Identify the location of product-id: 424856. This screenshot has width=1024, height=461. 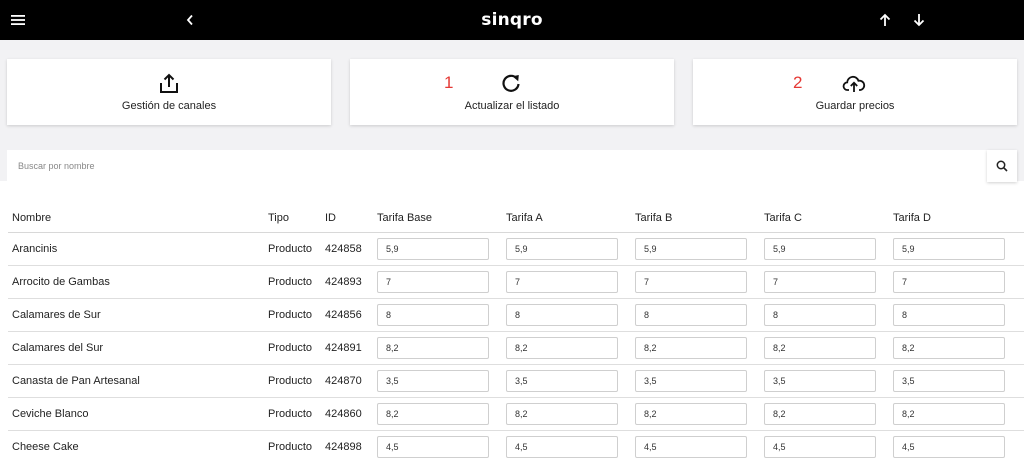
(347, 315).